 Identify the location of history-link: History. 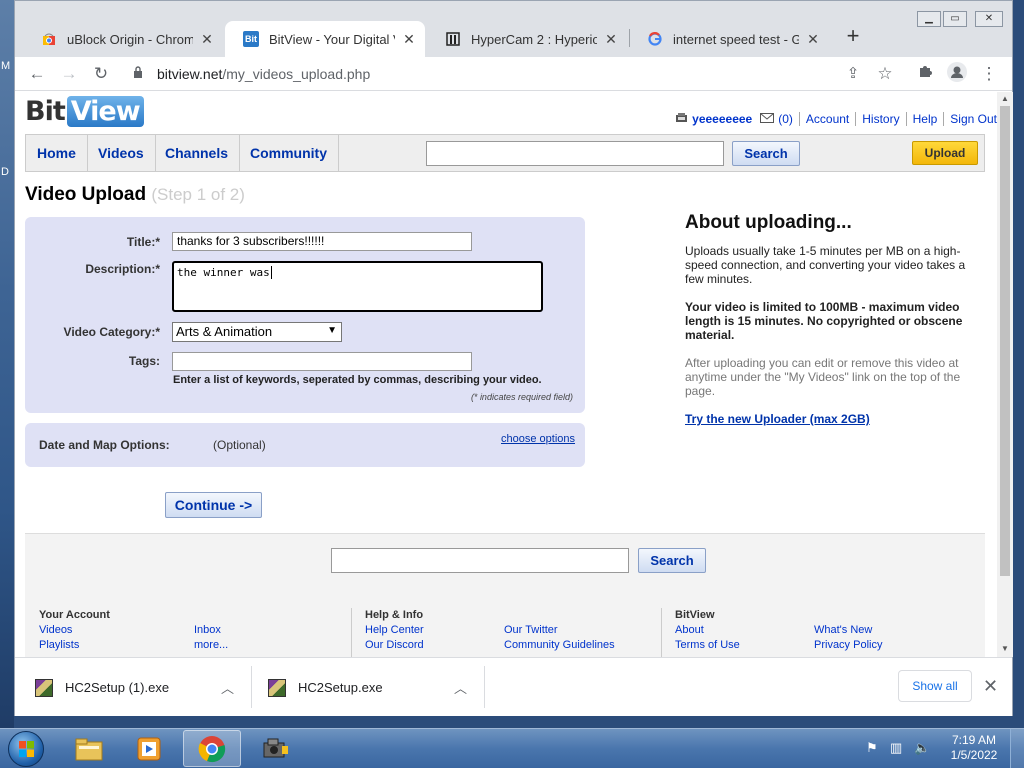
(880, 119).